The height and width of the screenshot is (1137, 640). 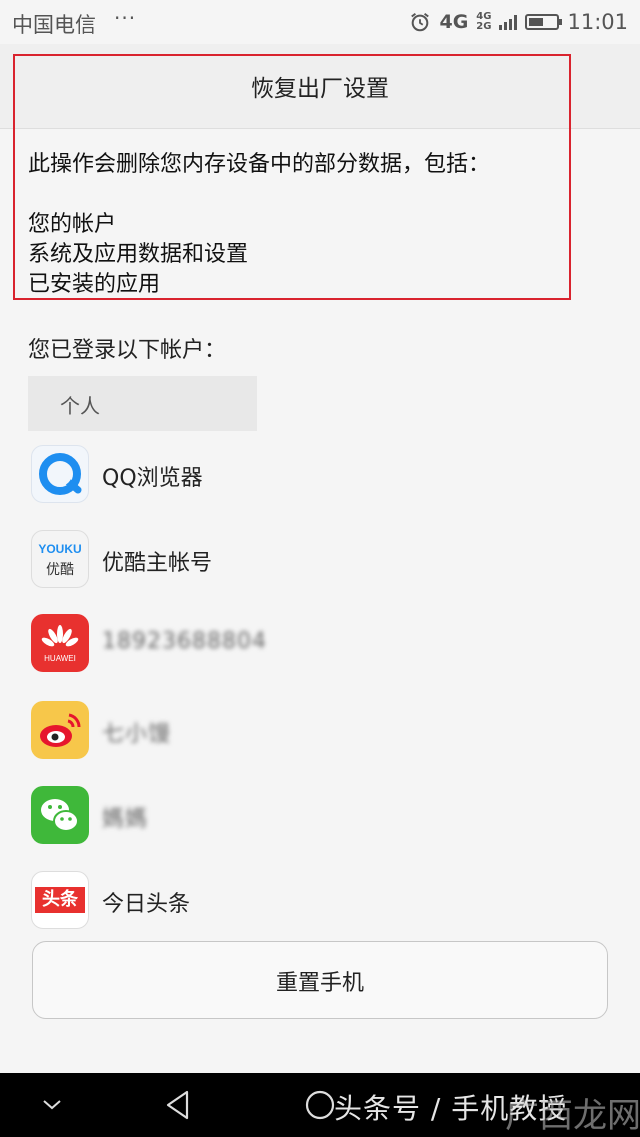 I want to click on account-name: QQ浏览器, so click(x=152, y=478).